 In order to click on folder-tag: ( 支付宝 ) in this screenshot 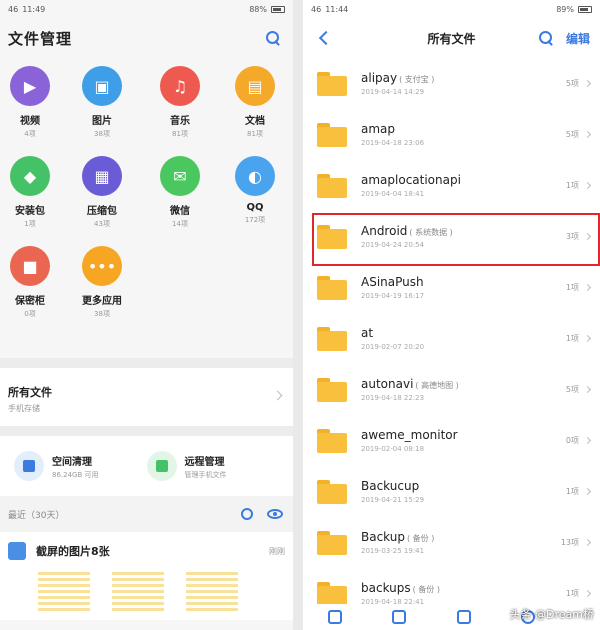, I will do `click(417, 79)`.